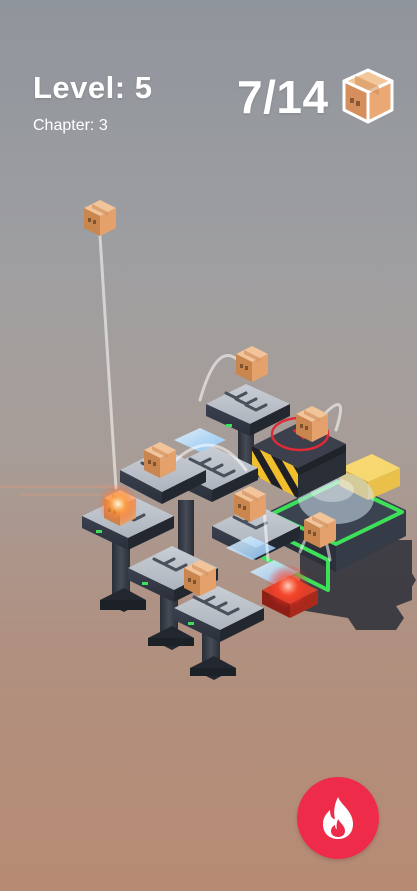 The width and height of the screenshot is (417, 891). I want to click on conveyor-tile, so click(248, 410).